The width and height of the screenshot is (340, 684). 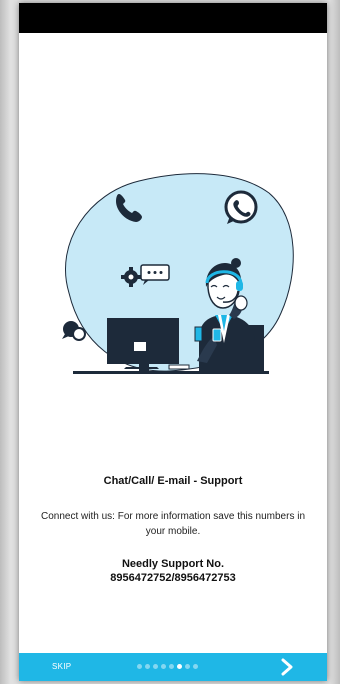 I want to click on page-title: Chat/Call/ E-mail - Support, so click(x=173, y=481).